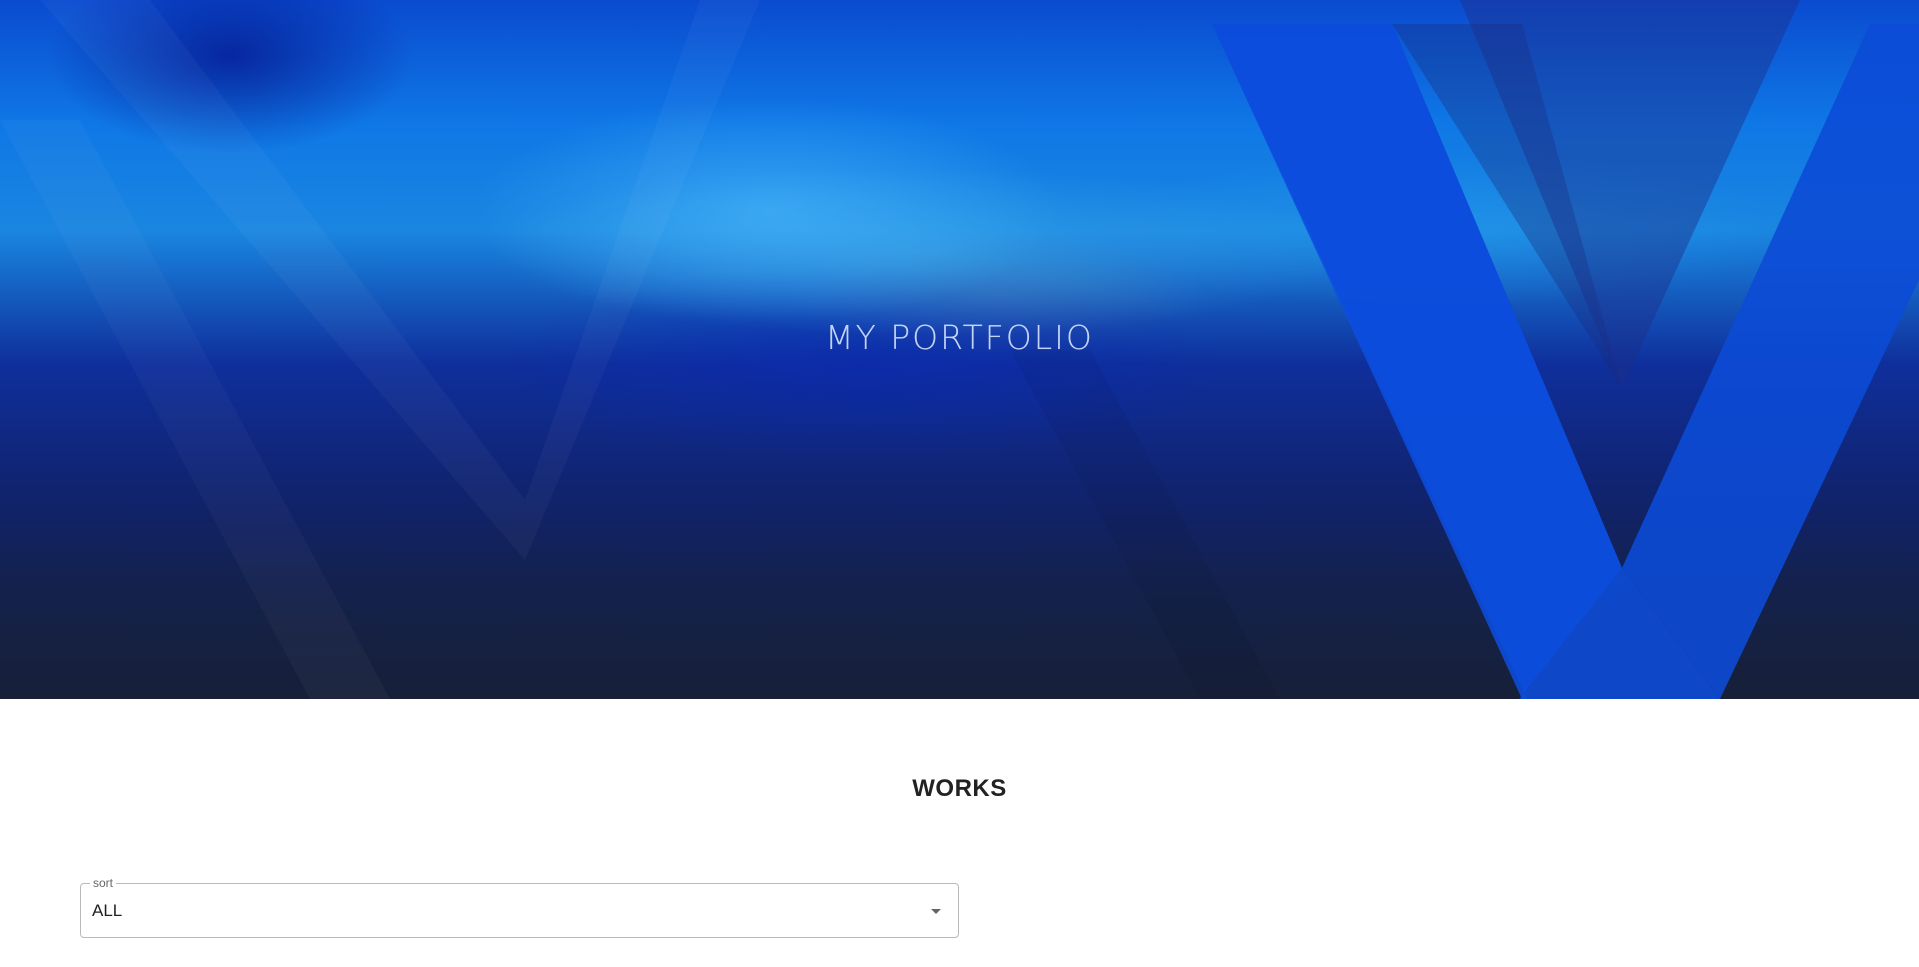 Image resolution: width=1919 pixels, height=967 pixels. I want to click on hero-title: MY PORTFOLIO, so click(959, 337).